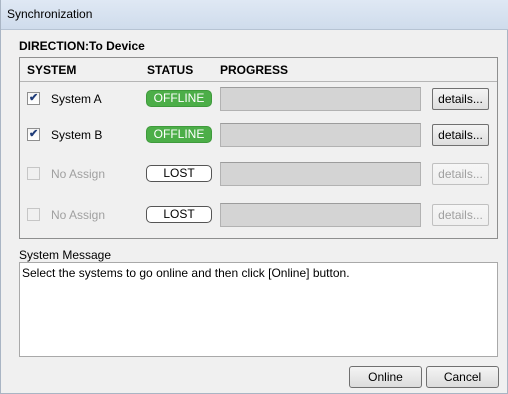 The image size is (508, 394). What do you see at coordinates (258, 81) in the screenshot?
I see `header-separator` at bounding box center [258, 81].